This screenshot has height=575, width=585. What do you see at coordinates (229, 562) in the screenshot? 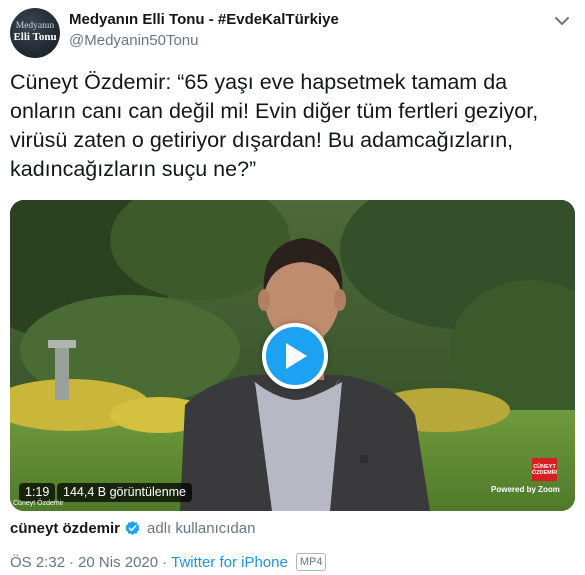
I see `tweet-client-link: Twitter for iPhone` at bounding box center [229, 562].